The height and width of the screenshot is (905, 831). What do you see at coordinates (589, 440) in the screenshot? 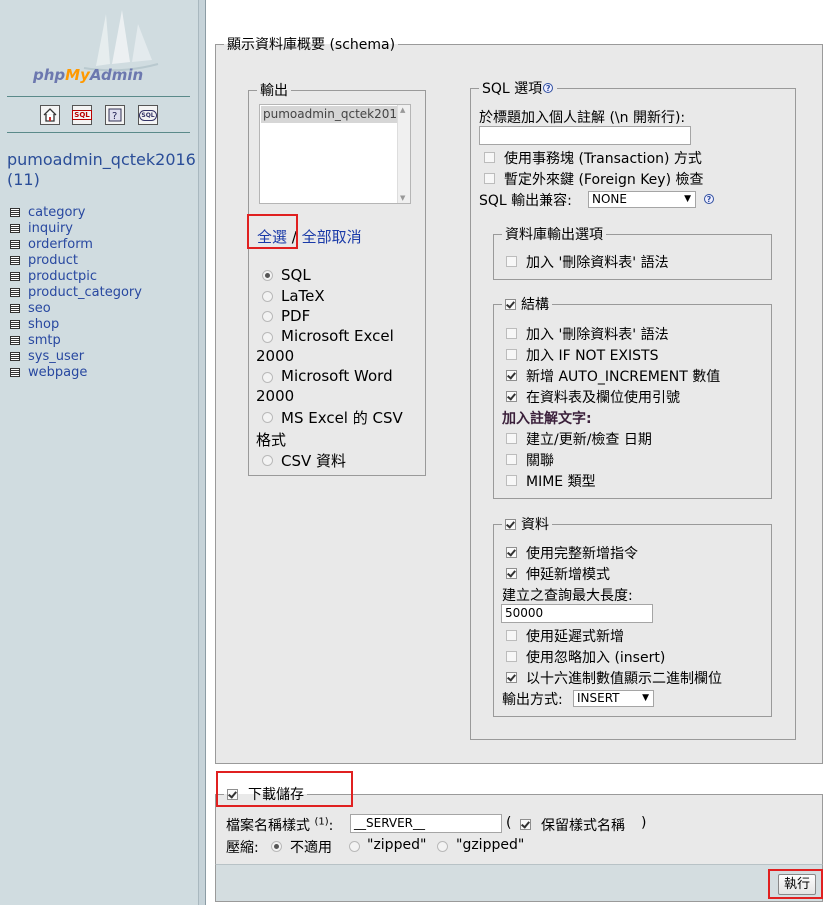
I see `dates-label: 建立/更新/檢查 日期` at bounding box center [589, 440].